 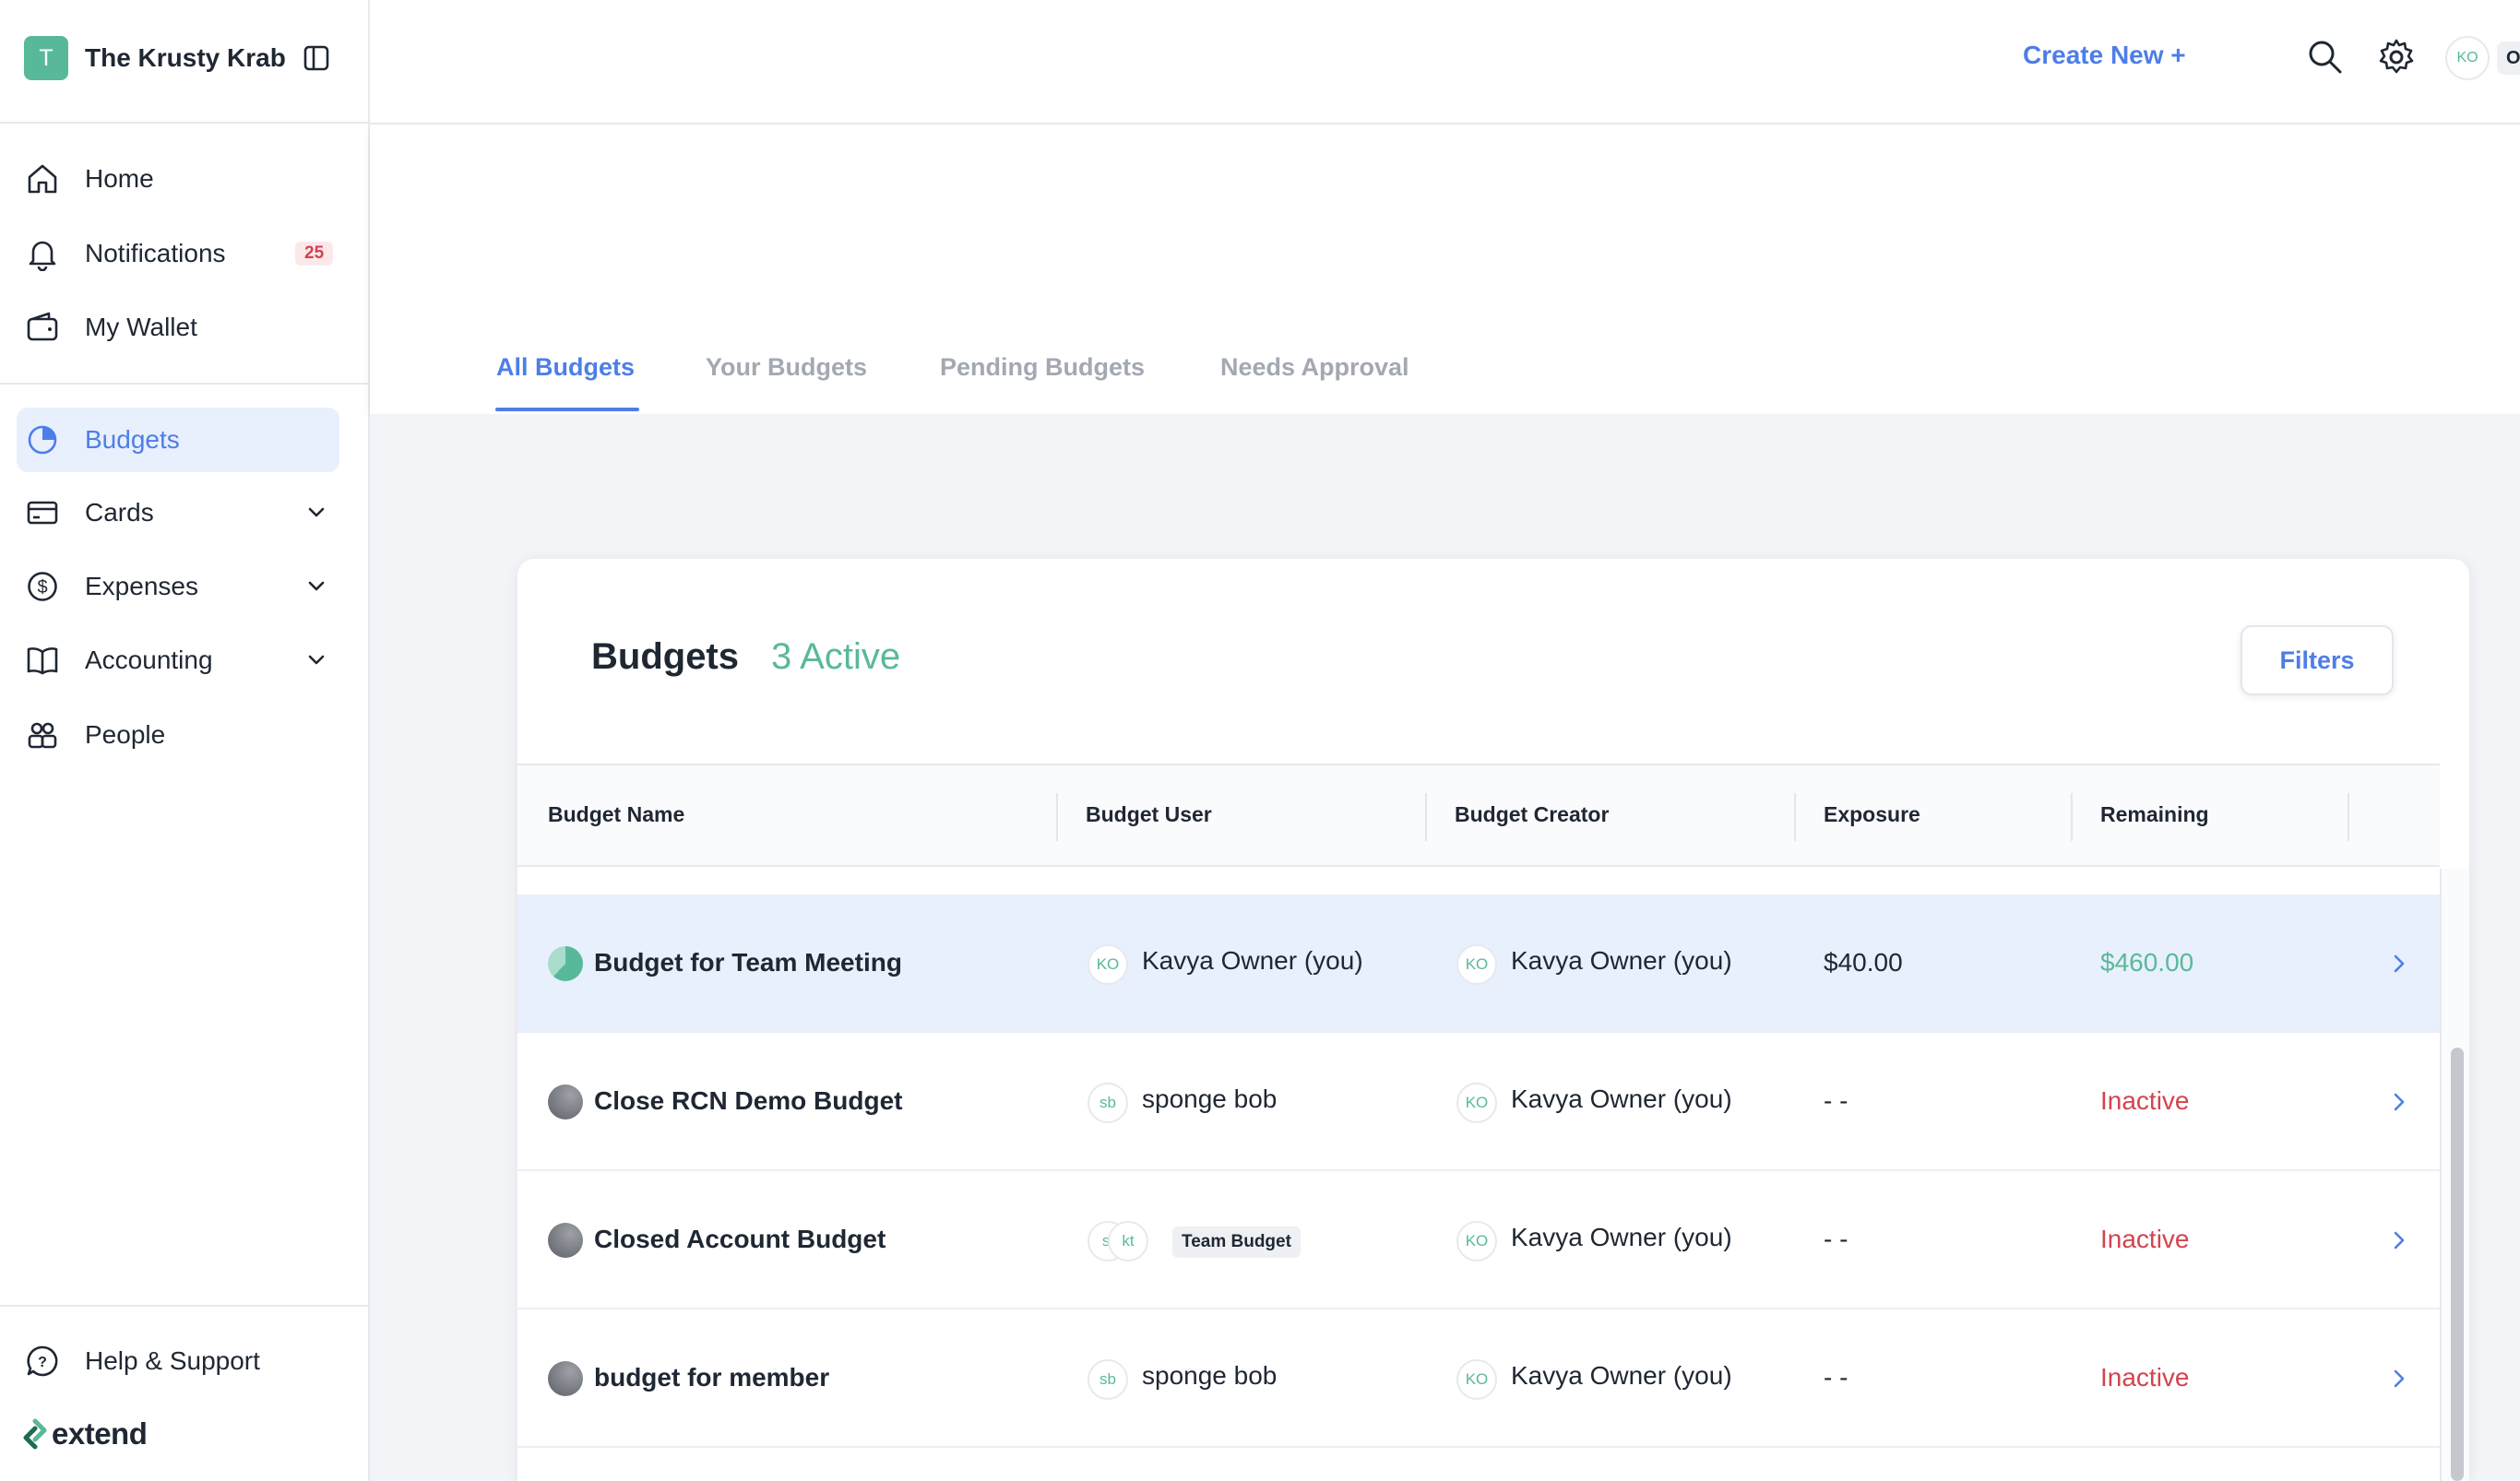 I want to click on sidebar-item-help: ? Help & Support, so click(x=178, y=1361).